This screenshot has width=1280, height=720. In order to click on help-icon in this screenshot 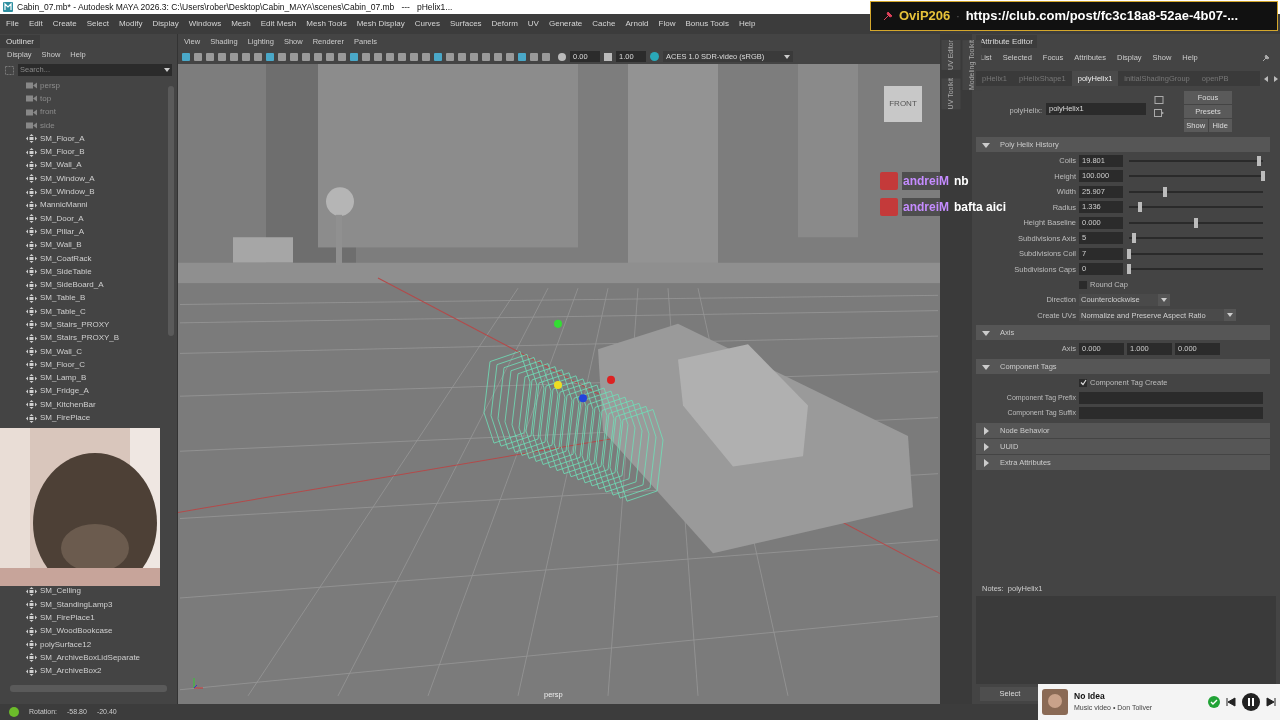, I will do `click(14, 712)`.